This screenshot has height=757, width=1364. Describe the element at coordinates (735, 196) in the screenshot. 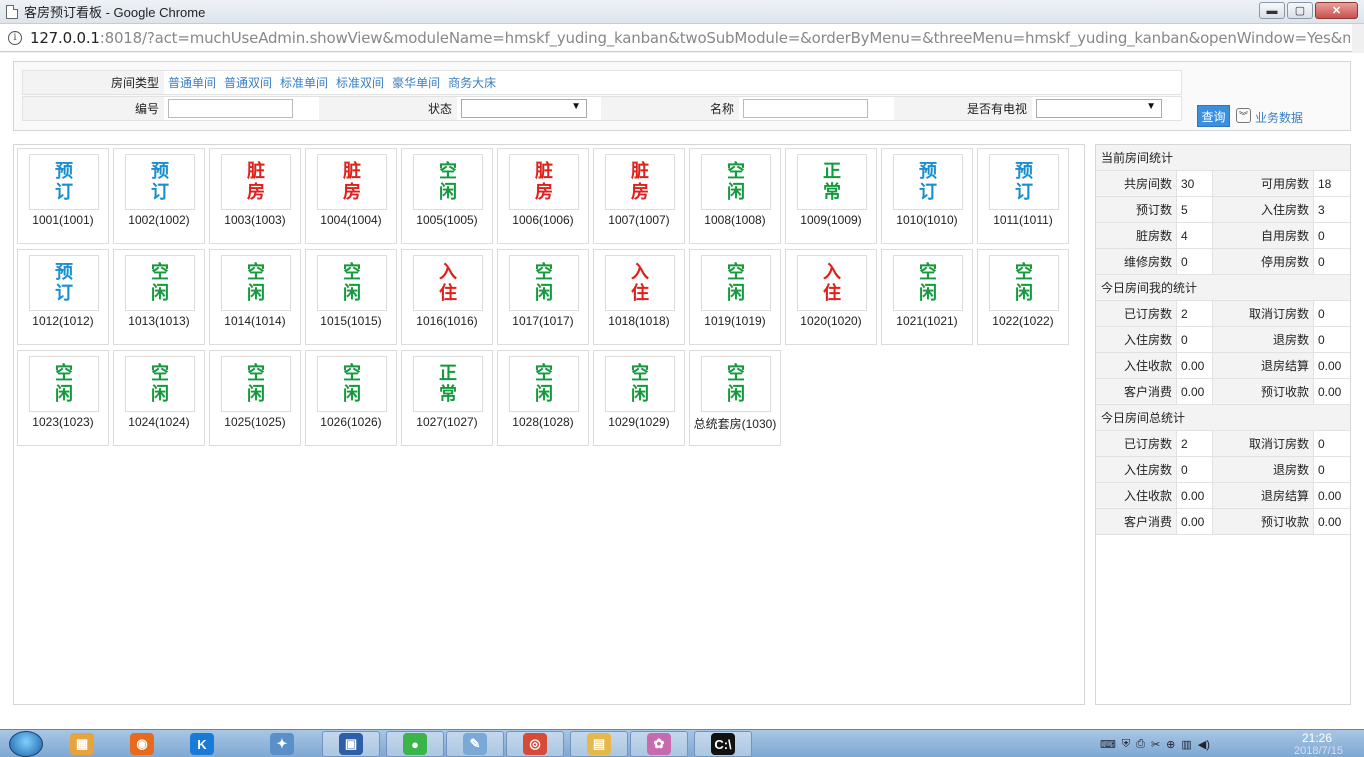

I see `room-card: 空闲 1008(1008)` at that location.